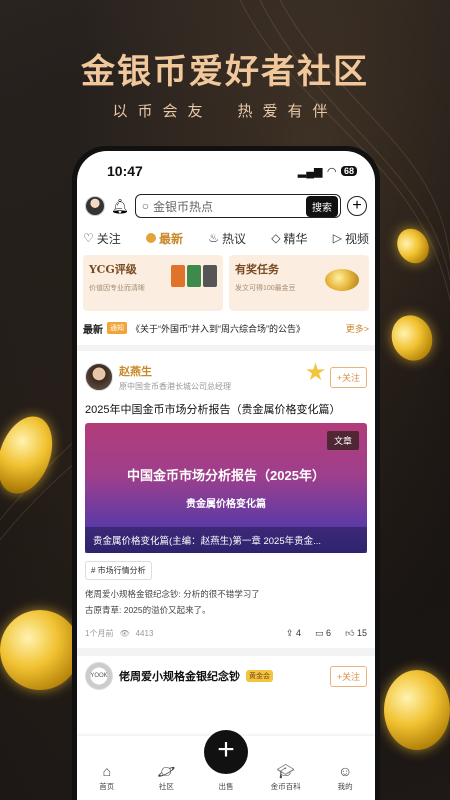 The image size is (450, 800). I want to click on article-badge: 文章, so click(342, 440).